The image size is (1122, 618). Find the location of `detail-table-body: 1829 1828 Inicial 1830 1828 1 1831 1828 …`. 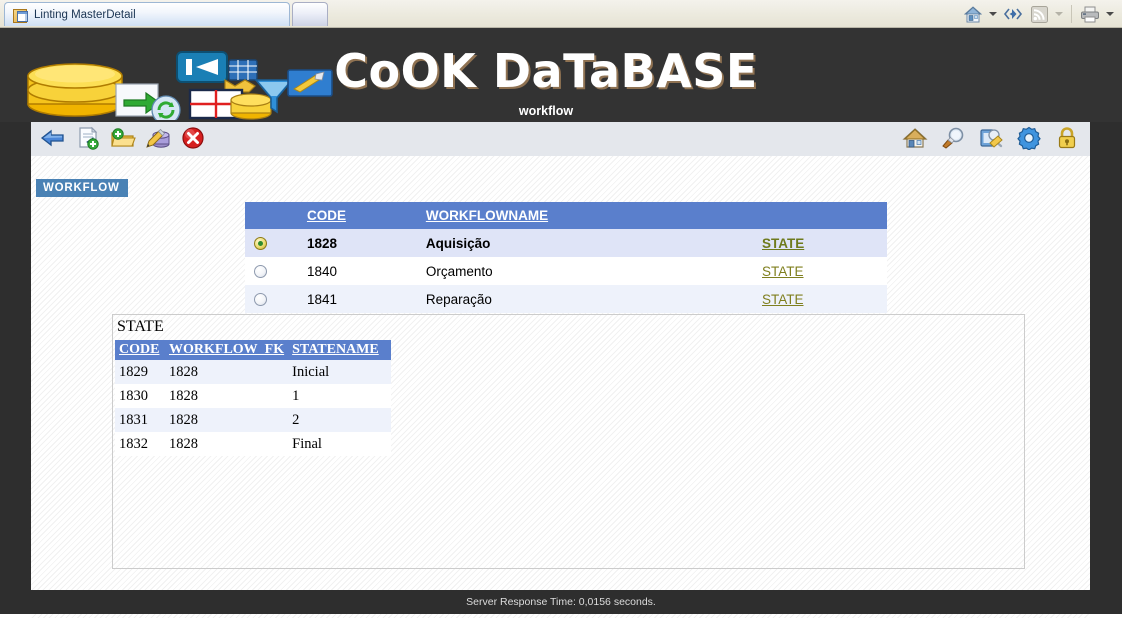

detail-table-body: 1829 1828 Inicial 1830 1828 1 1831 1828 … is located at coordinates (253, 408).